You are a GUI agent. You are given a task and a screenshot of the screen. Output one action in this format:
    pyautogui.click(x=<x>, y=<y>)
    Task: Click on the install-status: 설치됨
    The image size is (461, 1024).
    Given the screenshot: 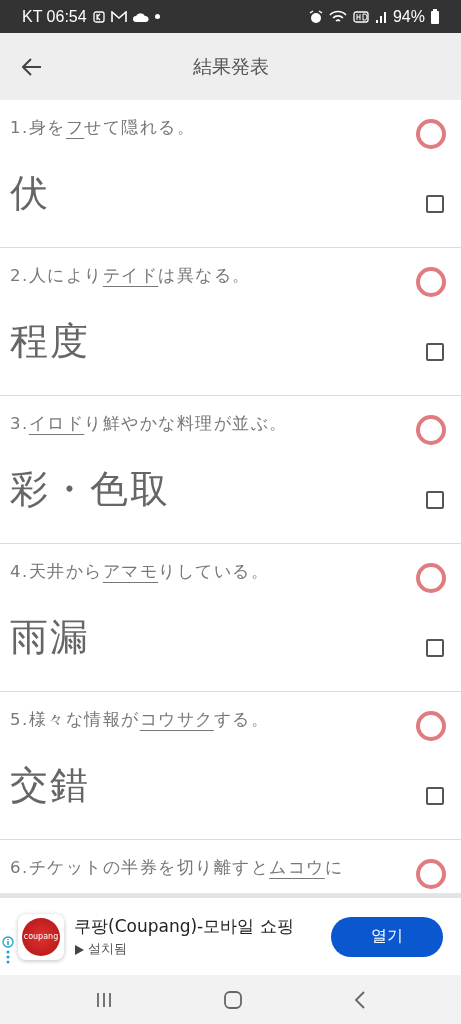 What is the action you would take?
    pyautogui.click(x=107, y=949)
    